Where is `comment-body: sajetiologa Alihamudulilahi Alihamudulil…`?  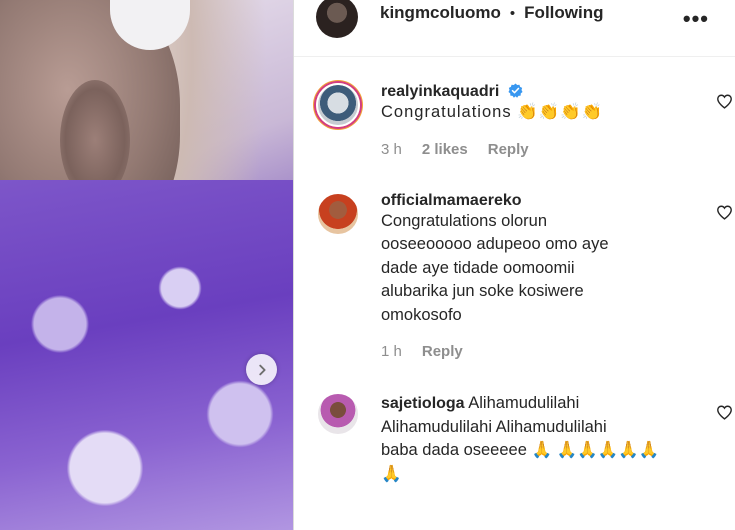 comment-body: sajetiologa Alihamudulilahi Alihamudulil… is located at coordinates (531, 439).